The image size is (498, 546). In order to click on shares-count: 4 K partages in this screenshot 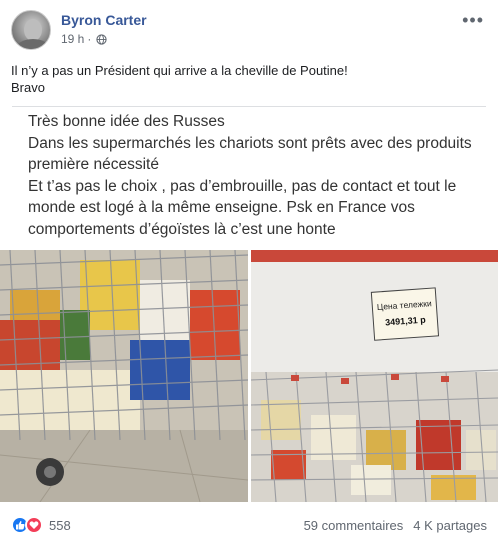, I will do `click(450, 525)`.